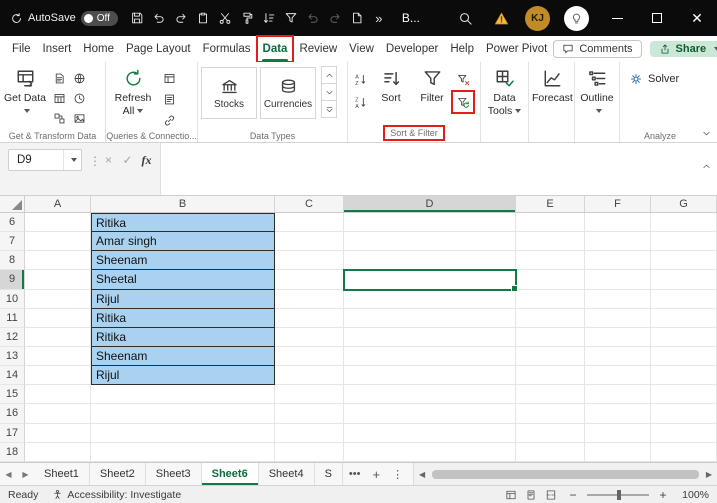  What do you see at coordinates (57, 49) in the screenshot?
I see `tab-insert: Insert` at bounding box center [57, 49].